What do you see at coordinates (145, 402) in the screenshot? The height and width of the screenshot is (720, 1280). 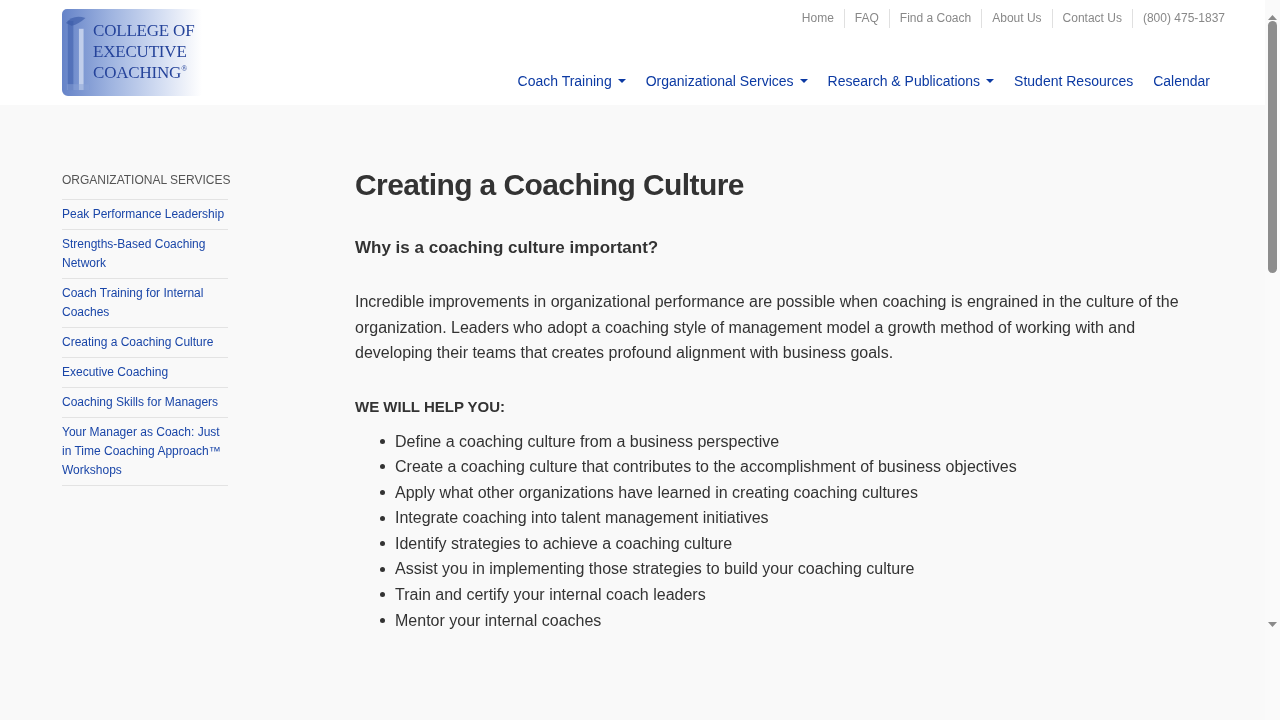 I see `sidebar-link: Coaching Skills for Managers` at bounding box center [145, 402].